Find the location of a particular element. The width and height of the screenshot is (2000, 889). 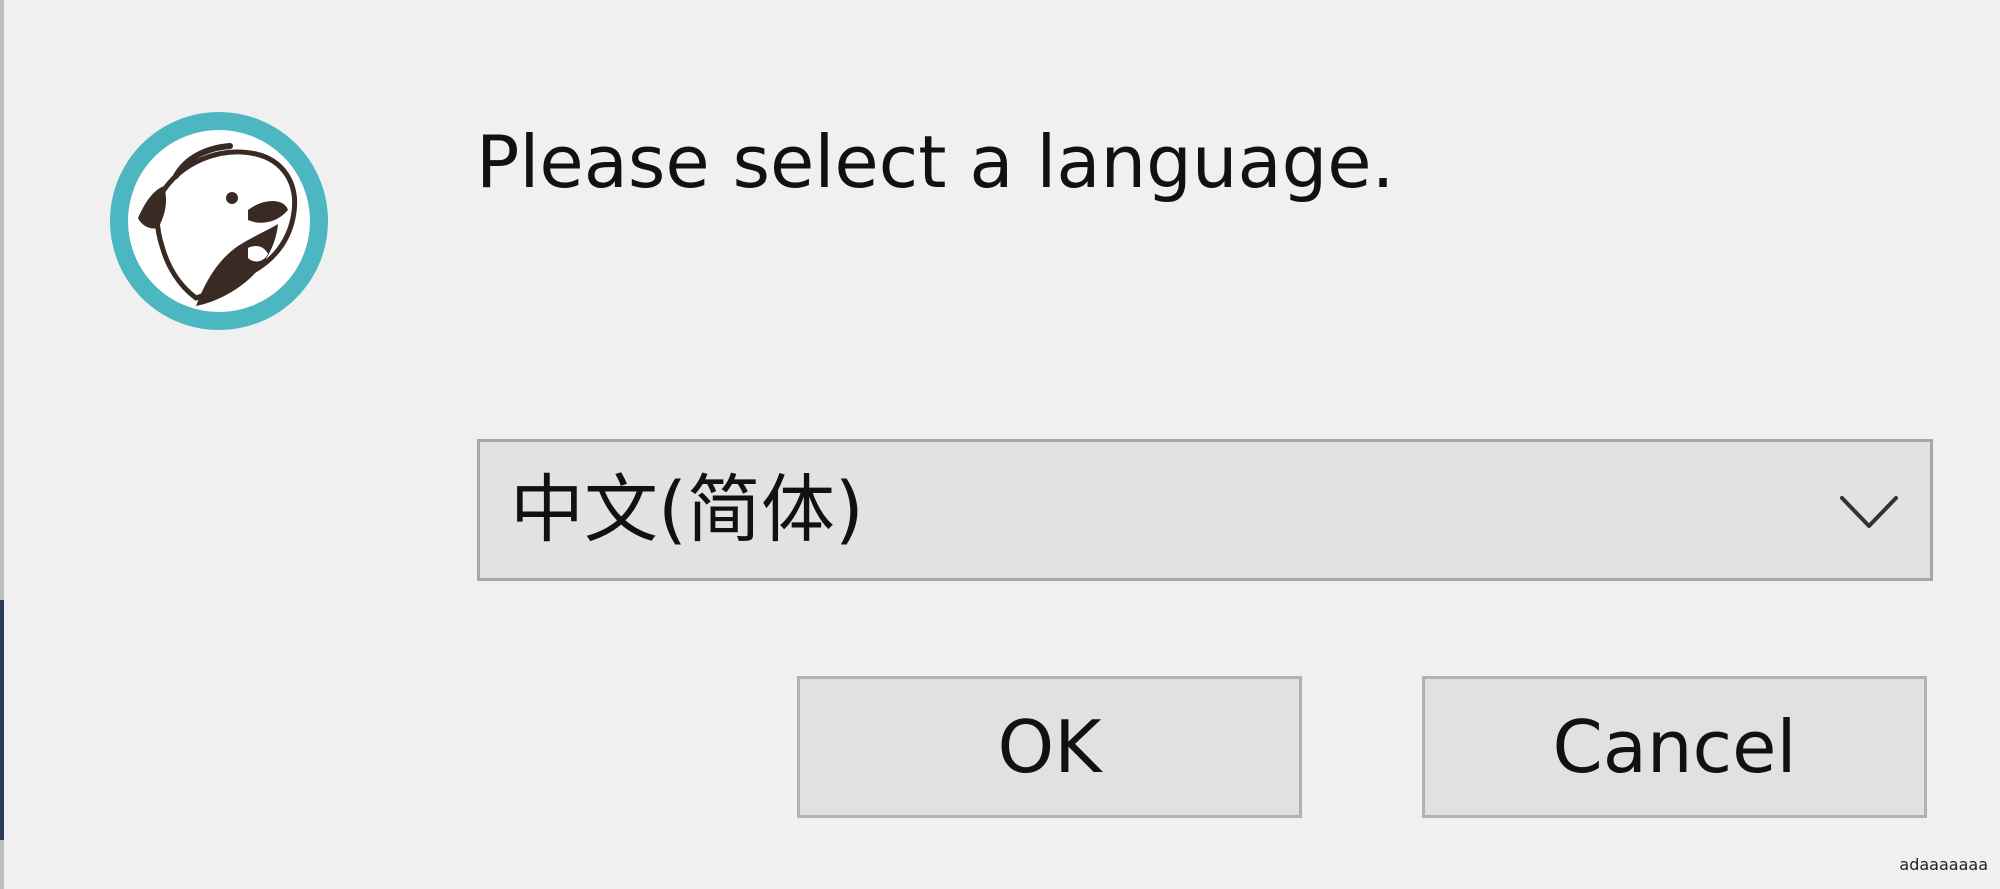

cancel-button: Cancel is located at coordinates (1674, 747).